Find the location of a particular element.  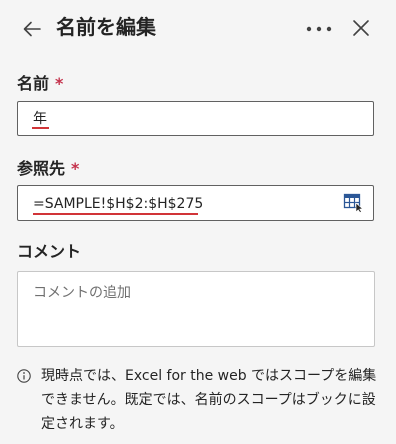

back-button is located at coordinates (32, 29).